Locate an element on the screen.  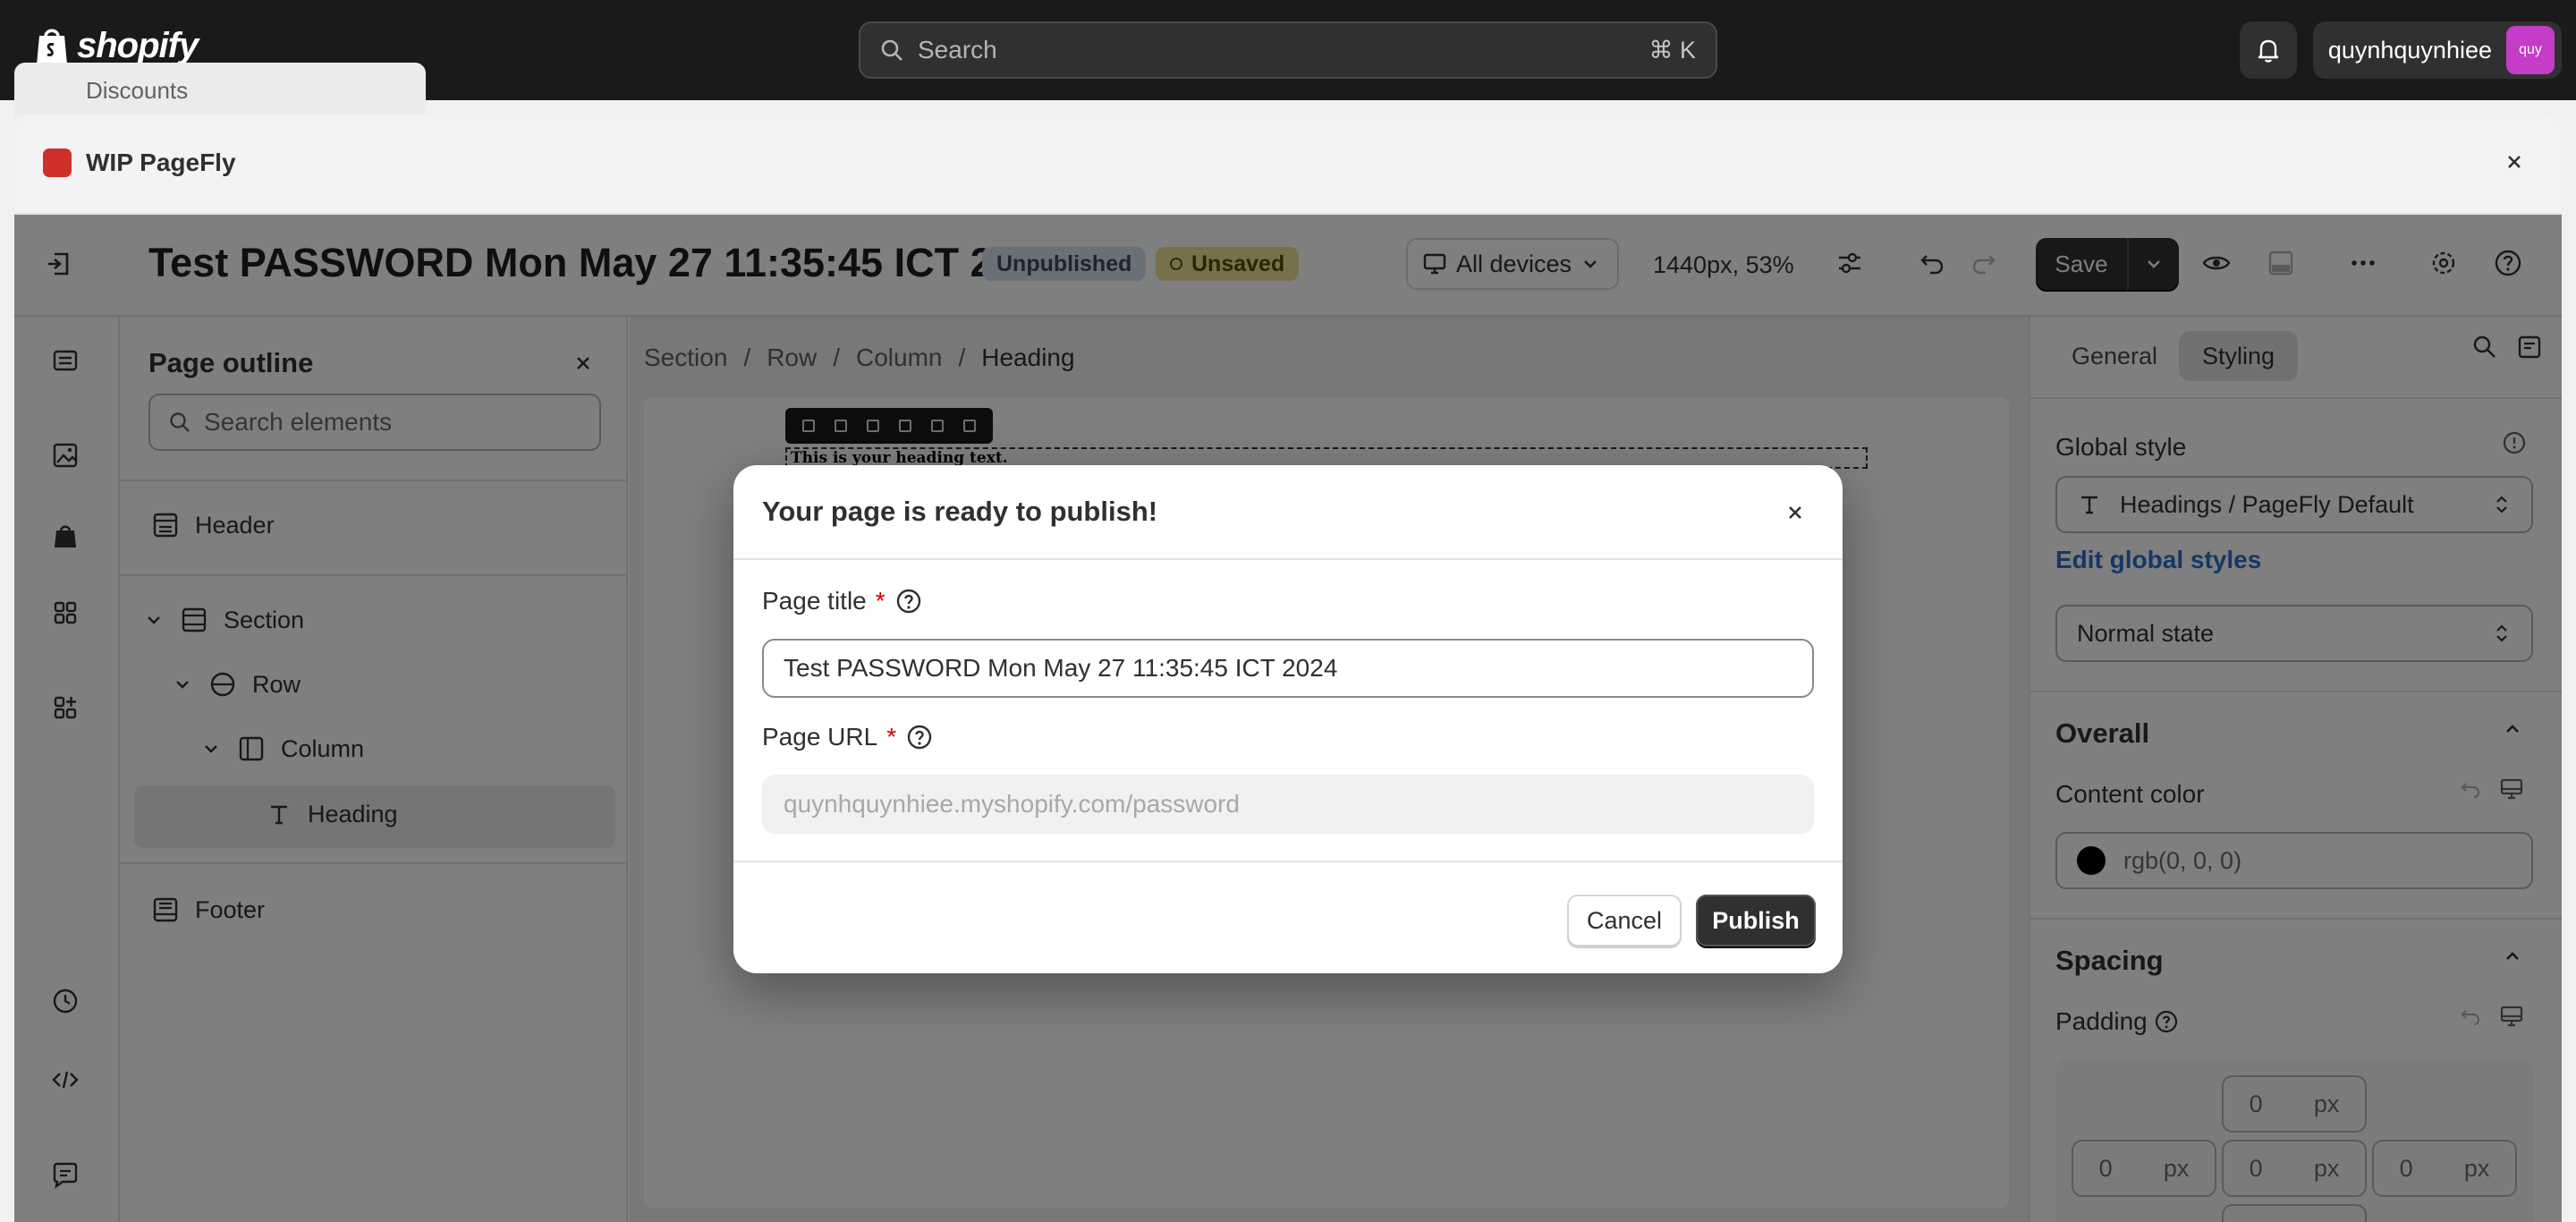
notifications-button is located at coordinates (2268, 50).